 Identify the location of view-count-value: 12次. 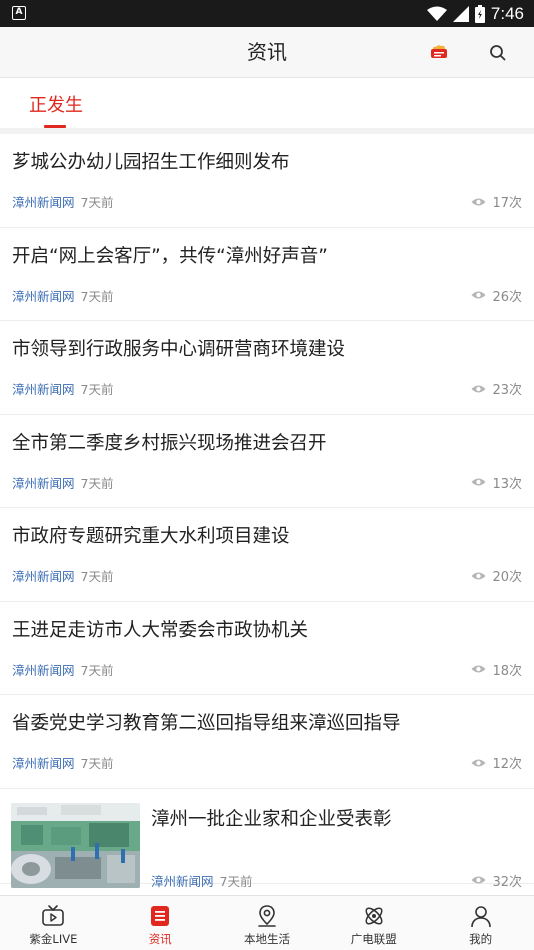
(507, 764).